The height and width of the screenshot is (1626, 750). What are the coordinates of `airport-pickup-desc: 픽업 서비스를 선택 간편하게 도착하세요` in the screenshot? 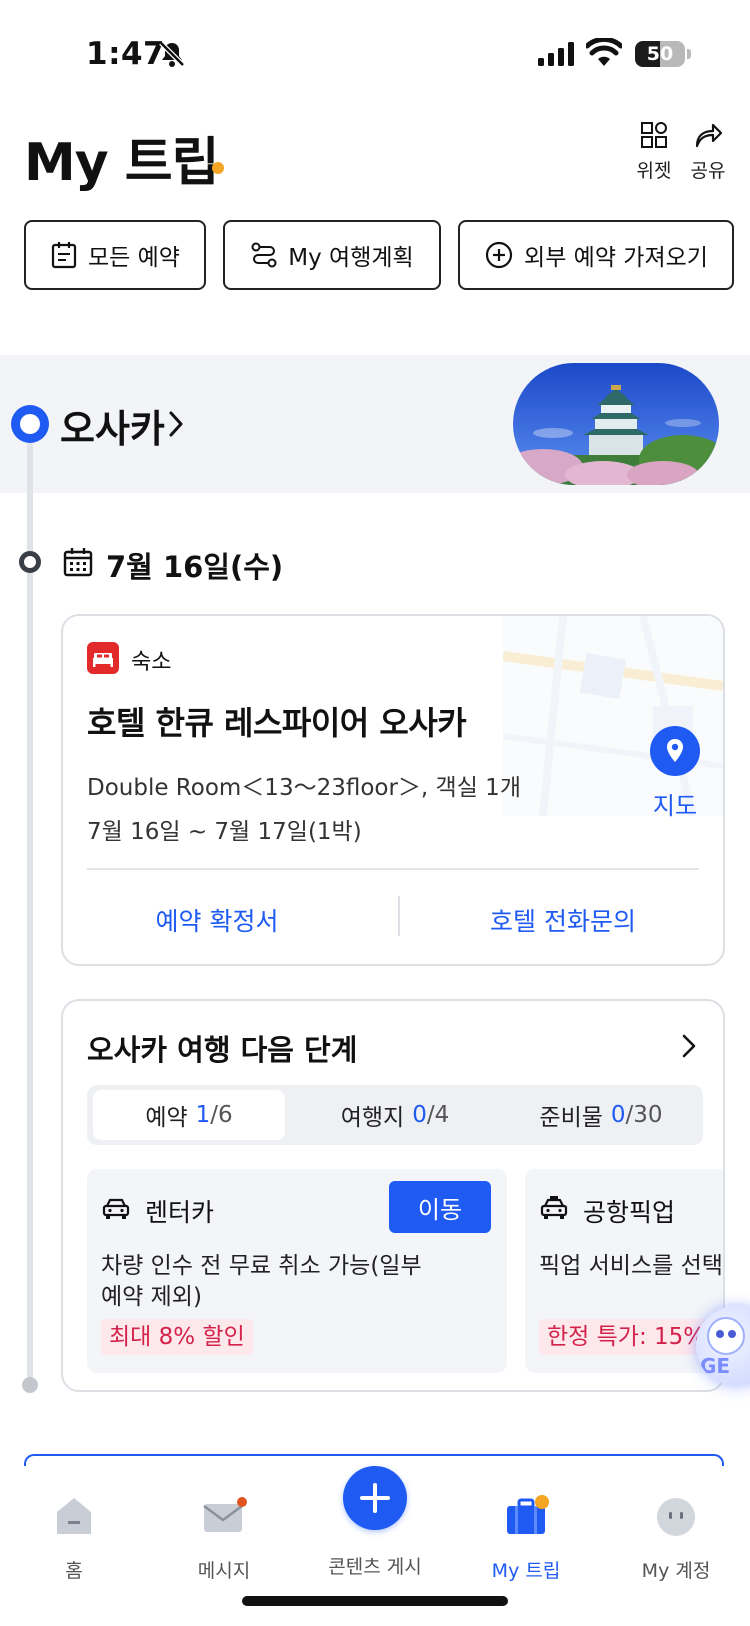 It's located at (631, 1266).